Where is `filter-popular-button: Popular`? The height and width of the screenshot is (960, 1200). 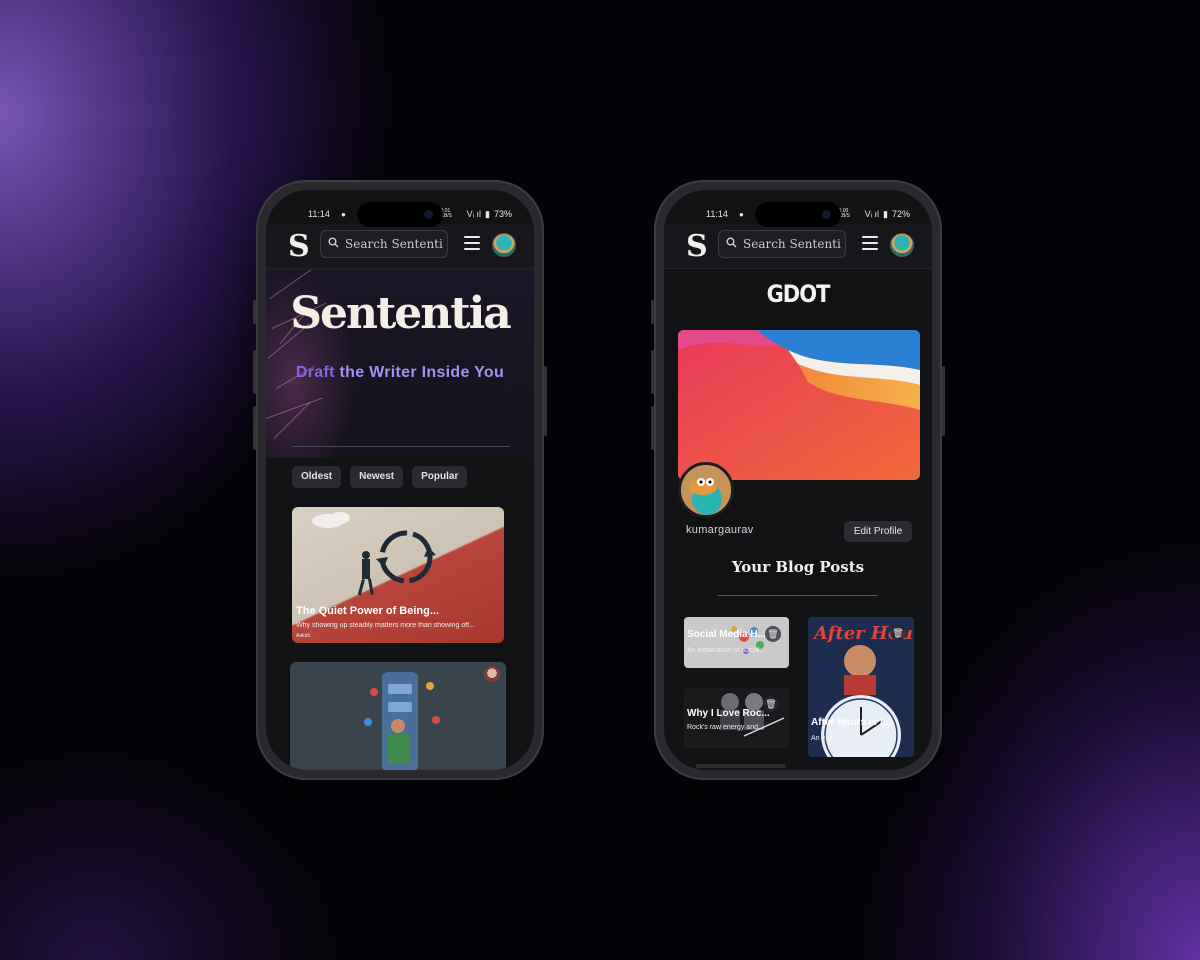
filter-popular-button: Popular is located at coordinates (440, 477).